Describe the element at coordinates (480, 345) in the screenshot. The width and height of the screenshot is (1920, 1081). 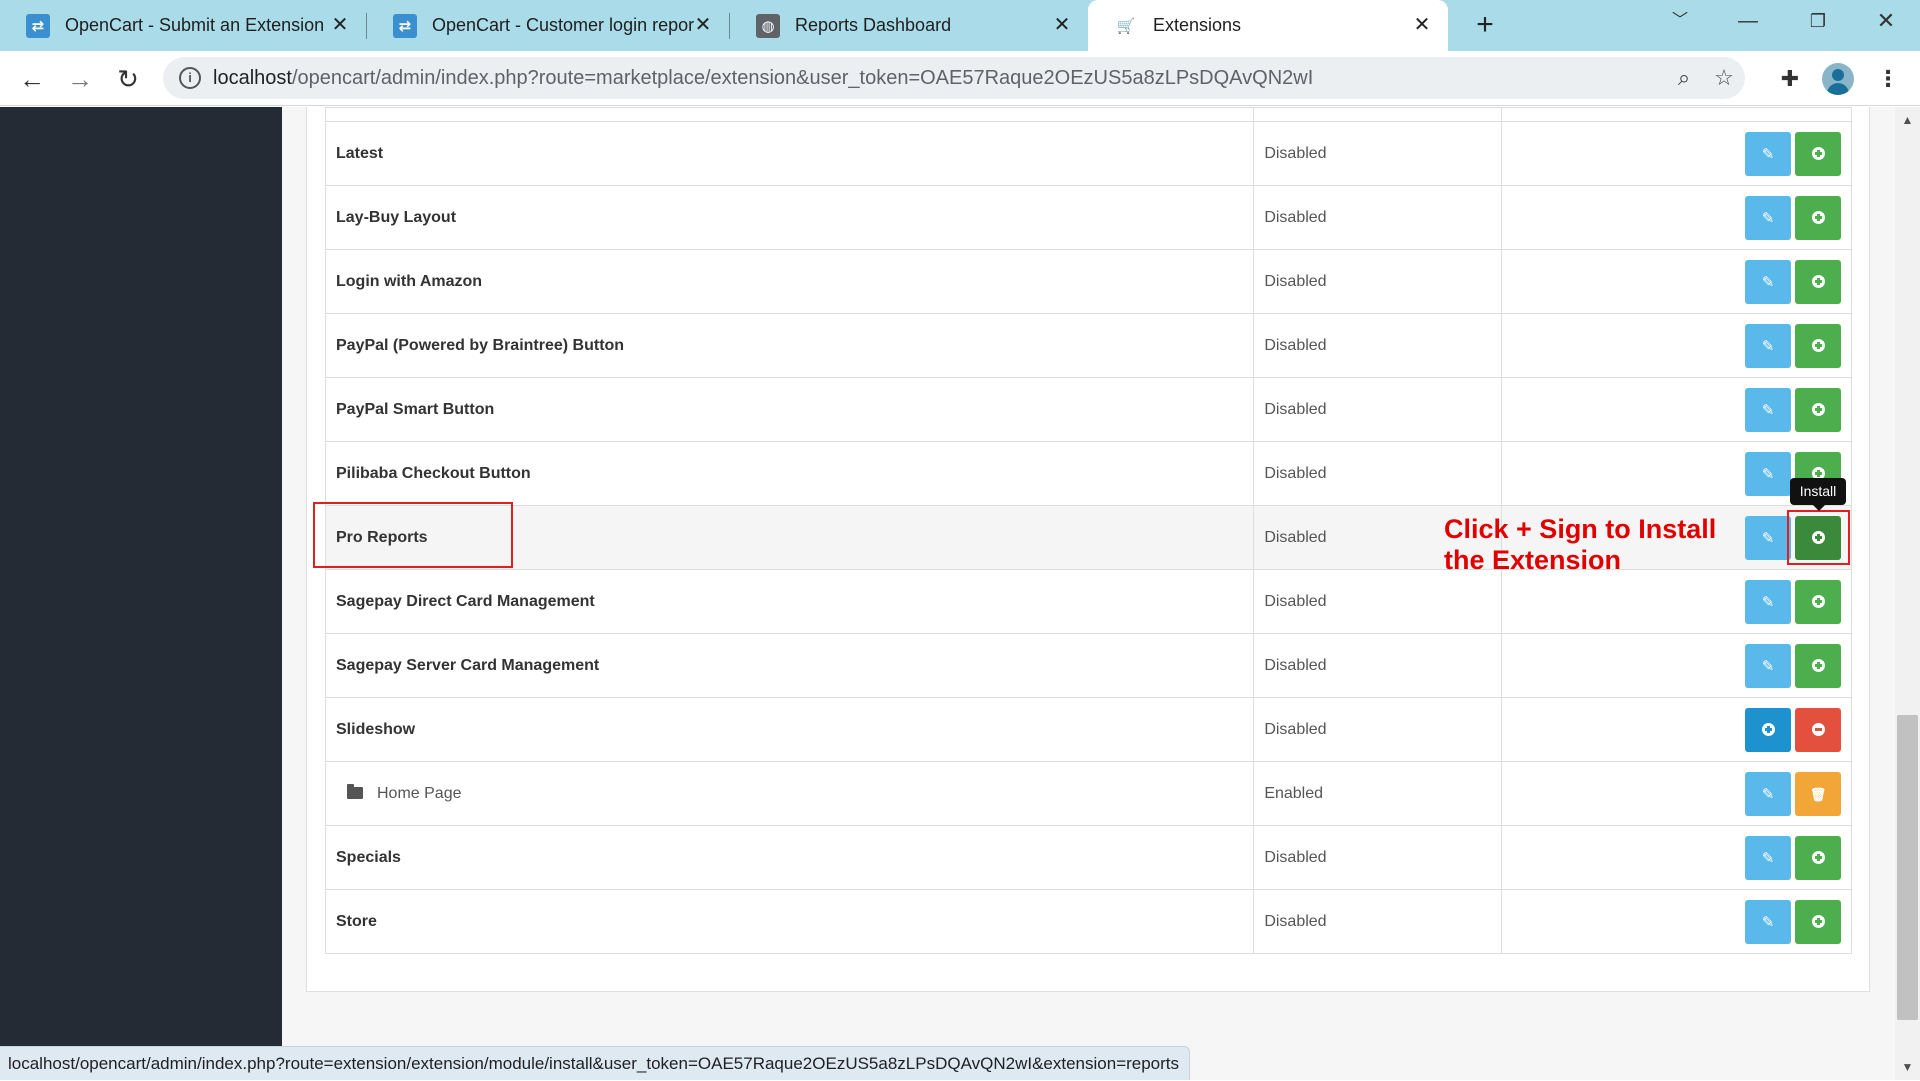
I see `extension-name: PayPal (Powered by Braintree) Button` at that location.